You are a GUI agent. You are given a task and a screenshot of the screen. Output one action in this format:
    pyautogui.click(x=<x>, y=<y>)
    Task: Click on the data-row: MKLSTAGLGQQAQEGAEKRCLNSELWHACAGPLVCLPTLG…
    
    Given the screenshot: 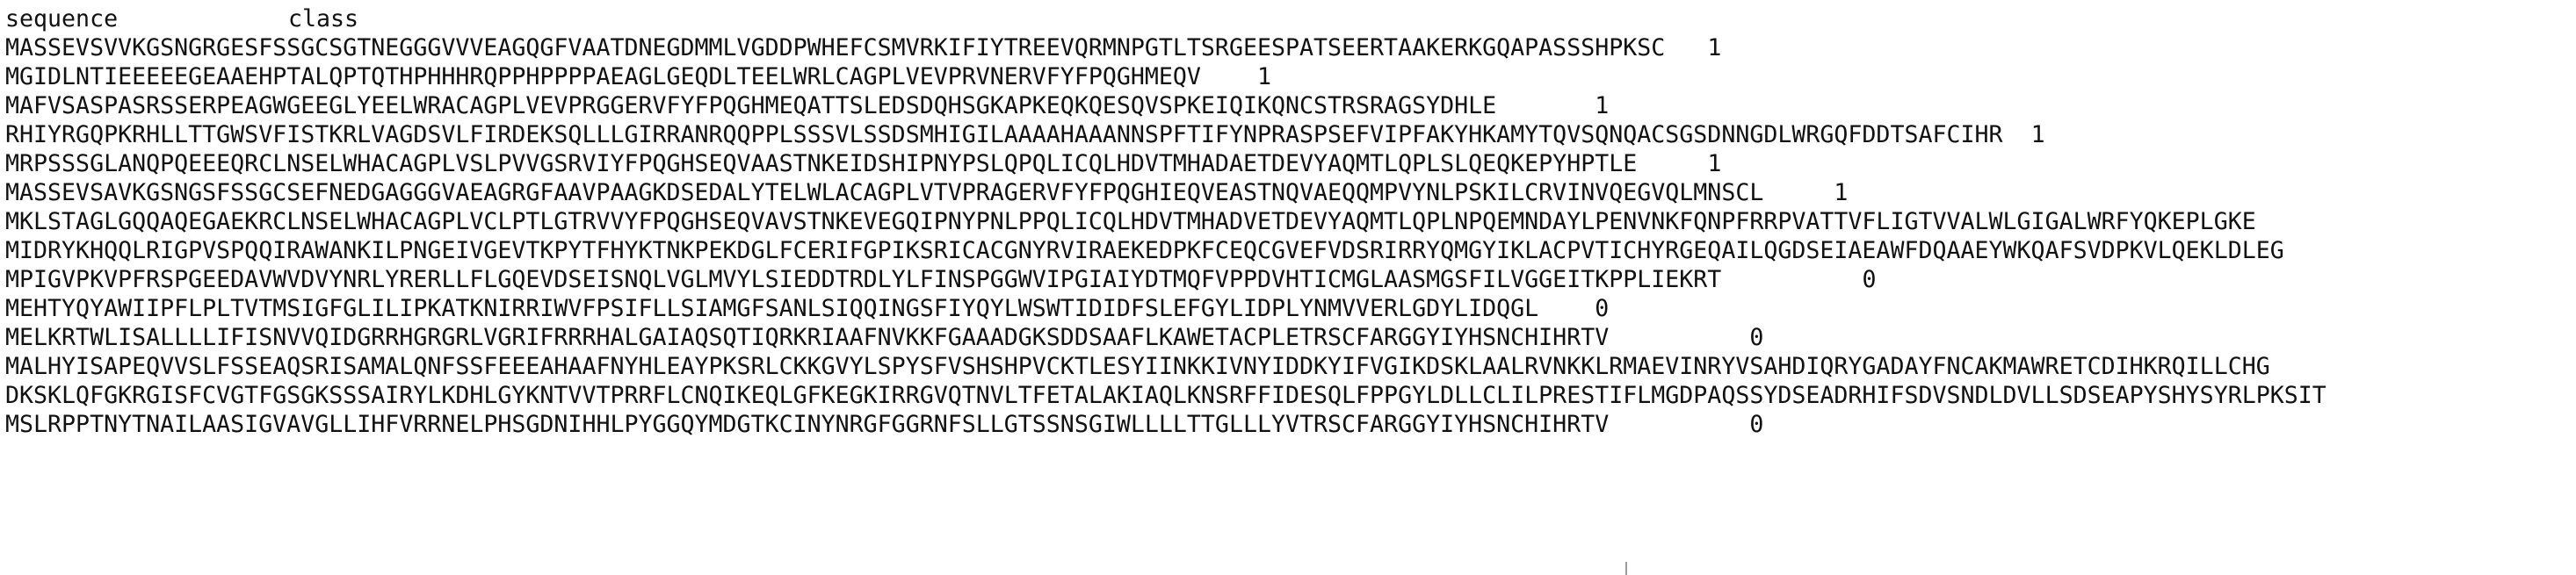 What is the action you would take?
    pyautogui.click(x=1130, y=221)
    